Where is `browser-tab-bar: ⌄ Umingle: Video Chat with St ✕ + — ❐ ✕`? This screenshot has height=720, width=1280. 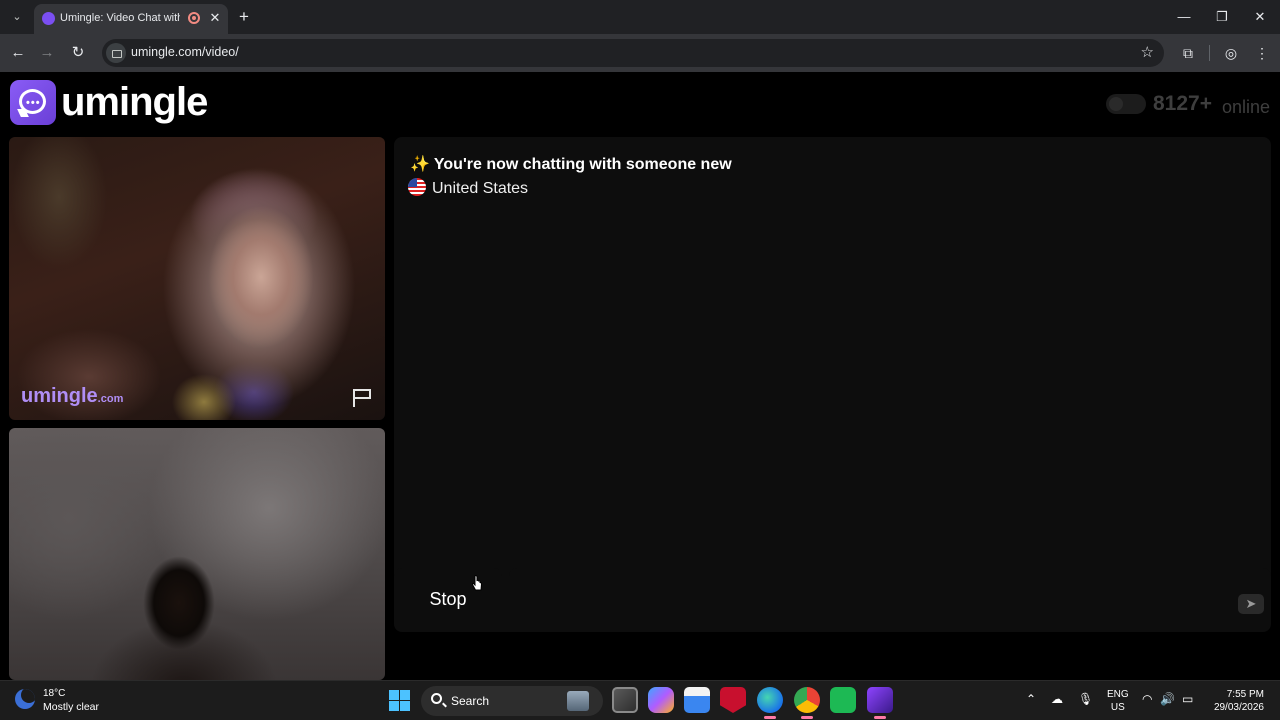 browser-tab-bar: ⌄ Umingle: Video Chat with St ✕ + — ❐ ✕ is located at coordinates (640, 17).